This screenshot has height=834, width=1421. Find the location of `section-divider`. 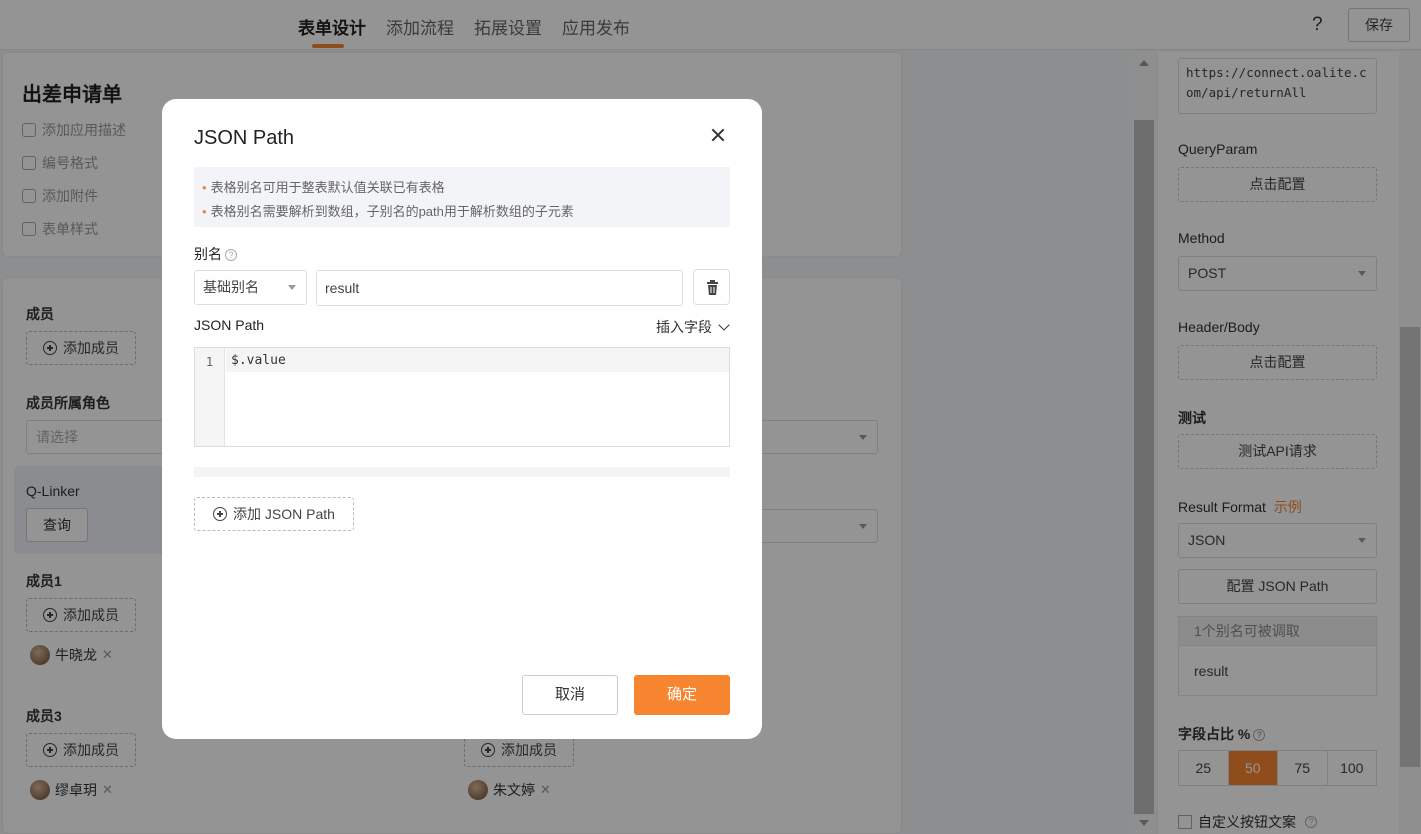

section-divider is located at coordinates (462, 472).